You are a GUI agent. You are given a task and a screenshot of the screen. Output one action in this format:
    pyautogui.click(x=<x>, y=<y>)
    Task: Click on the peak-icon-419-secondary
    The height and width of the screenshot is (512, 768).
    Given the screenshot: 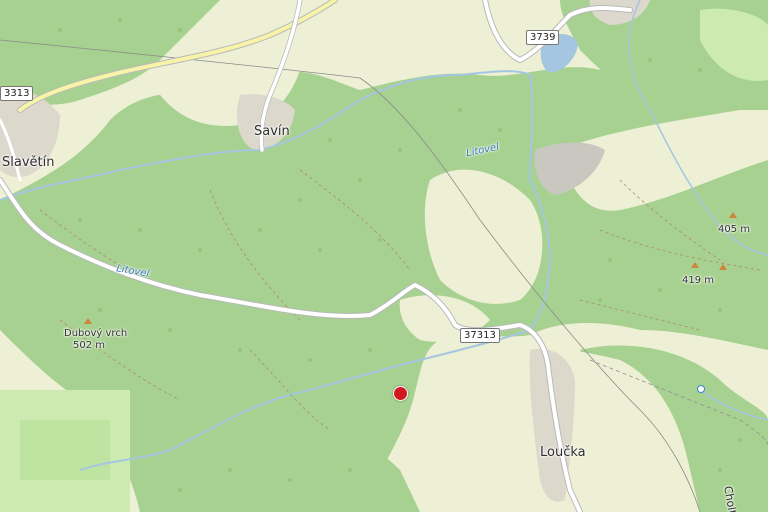 What is the action you would take?
    pyautogui.click(x=723, y=267)
    